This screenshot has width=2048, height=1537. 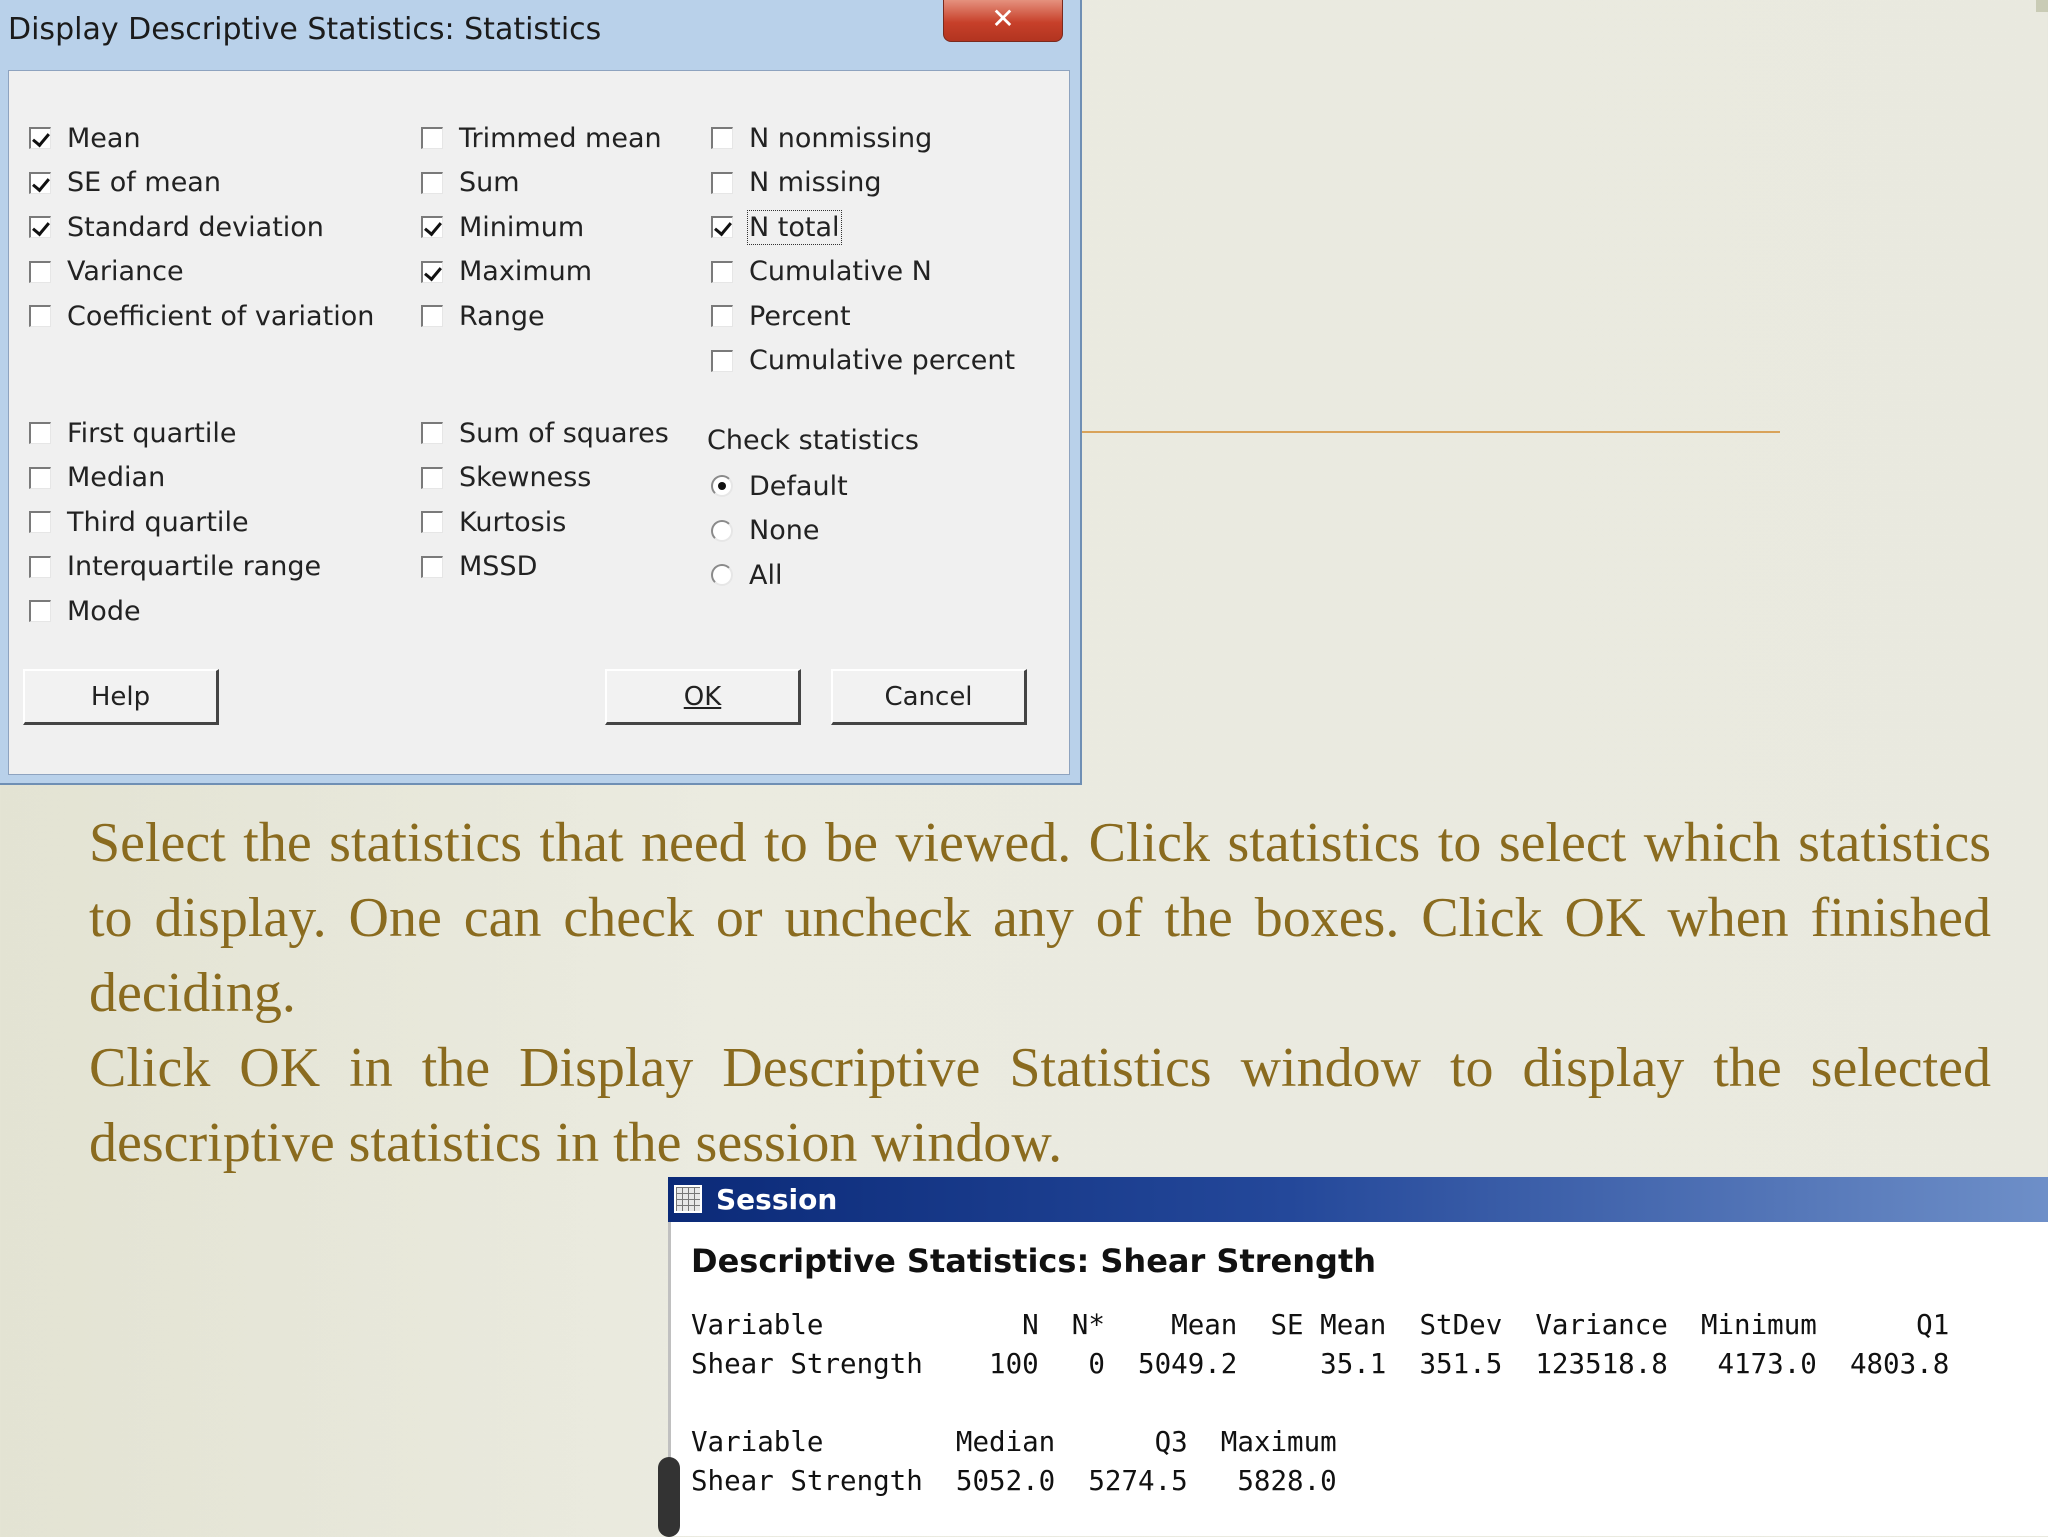 I want to click on checkbox-kurtosis: Kurtosis, so click(x=493, y=522).